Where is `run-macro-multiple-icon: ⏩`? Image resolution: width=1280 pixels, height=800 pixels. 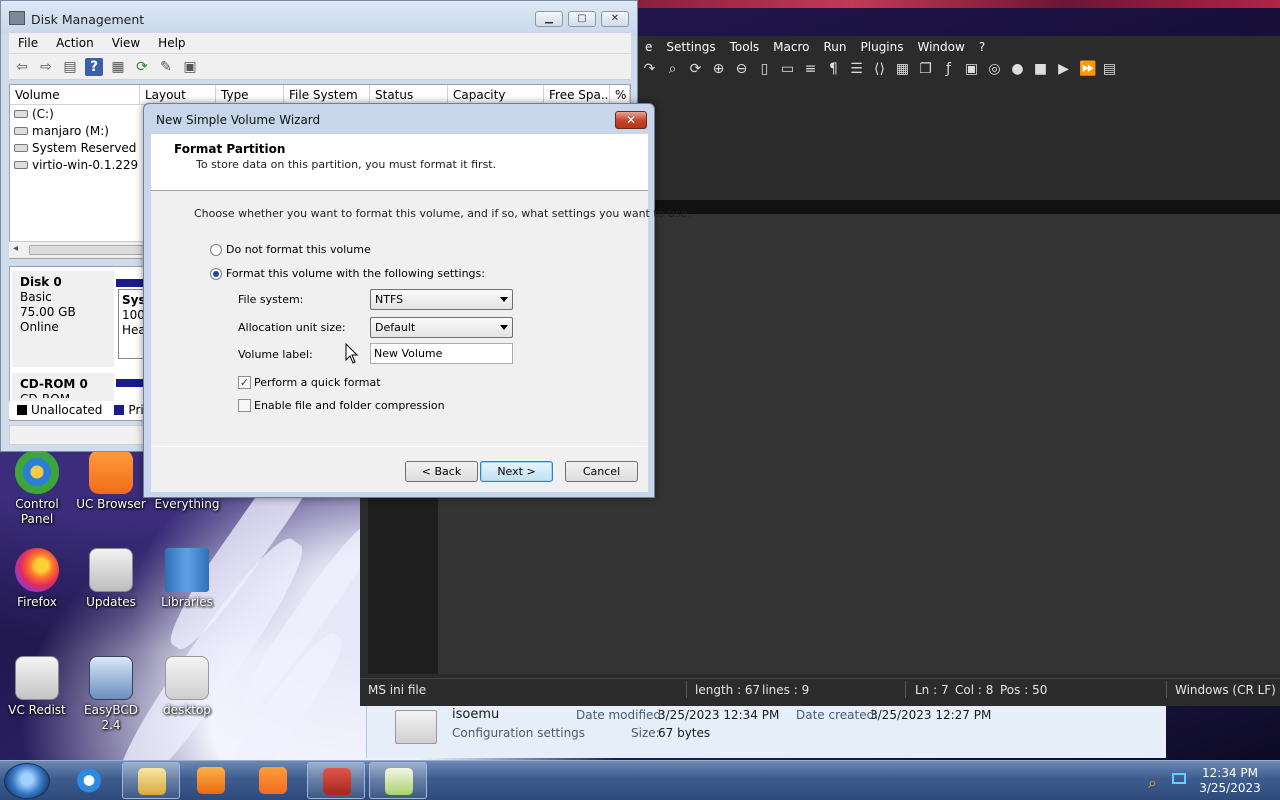 run-macro-multiple-icon: ⏩ is located at coordinates (1087, 69).